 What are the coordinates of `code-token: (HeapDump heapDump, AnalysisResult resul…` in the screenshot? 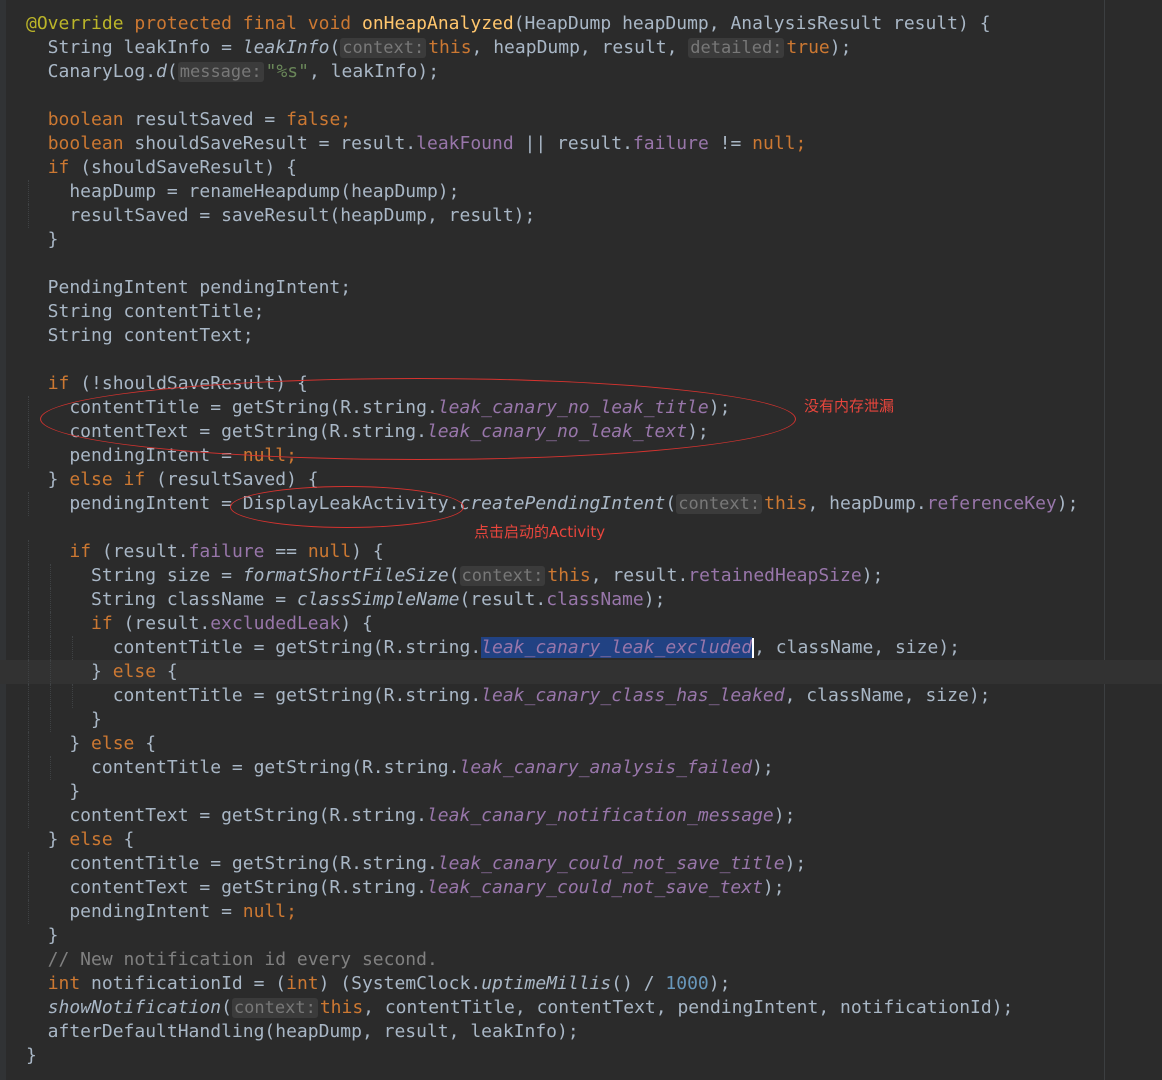 It's located at (752, 23).